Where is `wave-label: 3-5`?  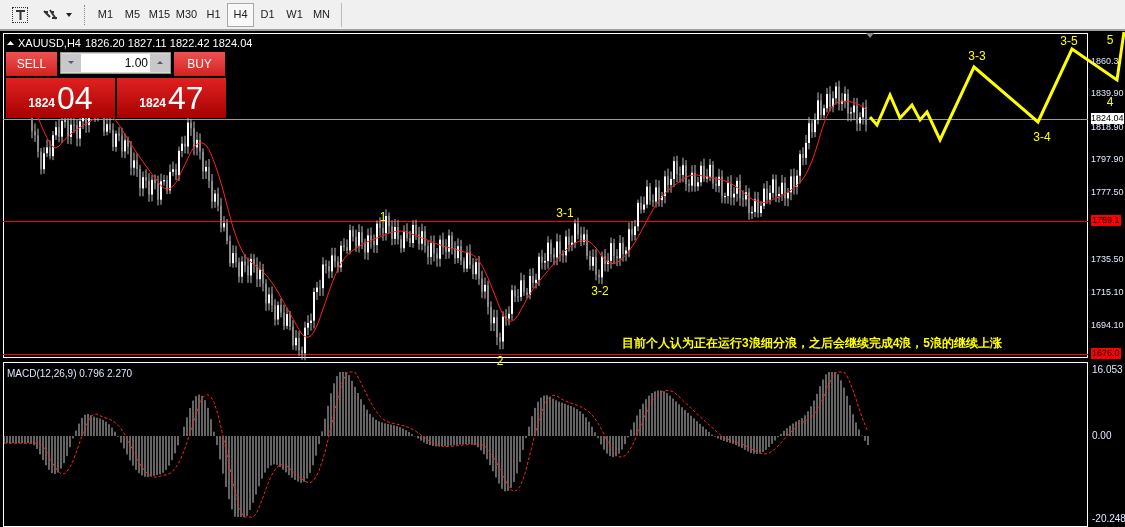 wave-label: 3-5 is located at coordinates (1069, 41).